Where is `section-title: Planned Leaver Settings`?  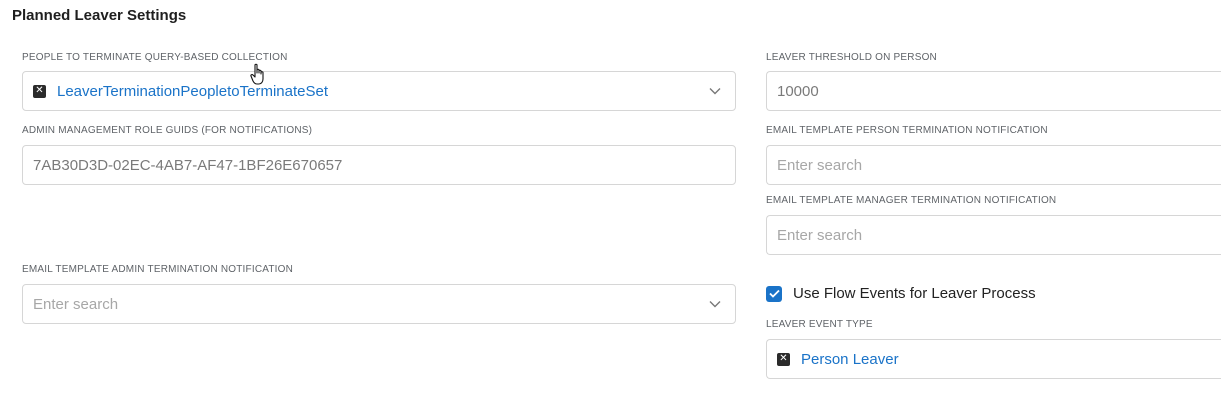
section-title: Planned Leaver Settings is located at coordinates (99, 15).